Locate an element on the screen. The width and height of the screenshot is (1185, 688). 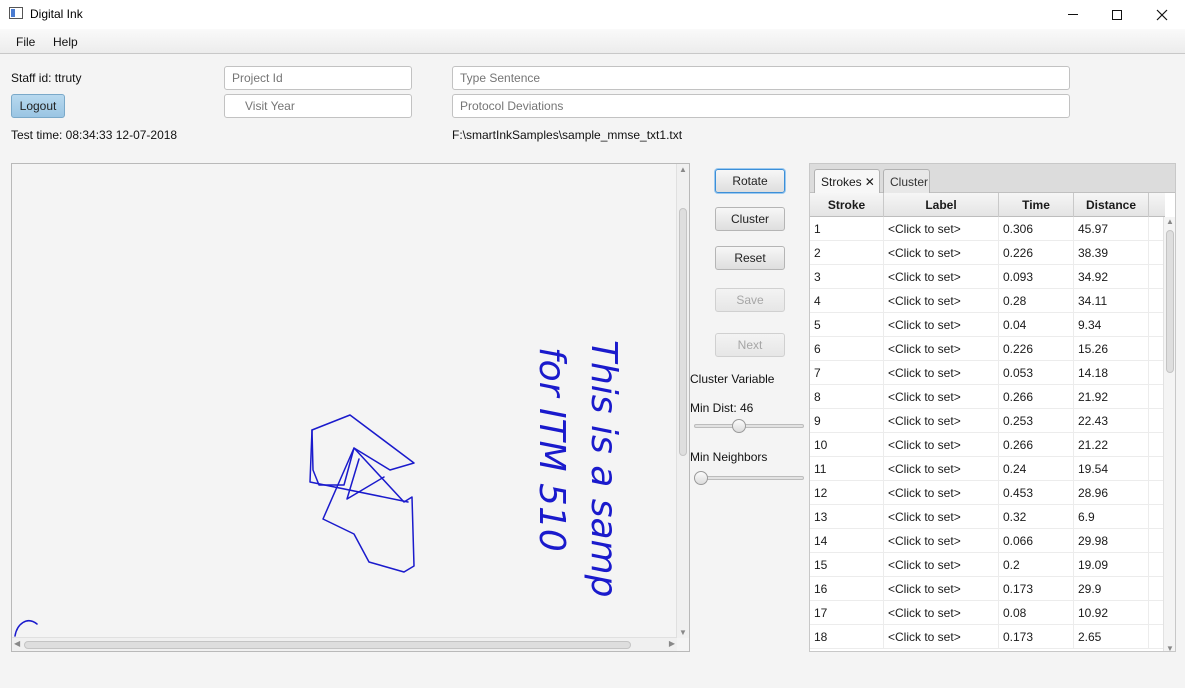
close-button is located at coordinates (1162, 14).